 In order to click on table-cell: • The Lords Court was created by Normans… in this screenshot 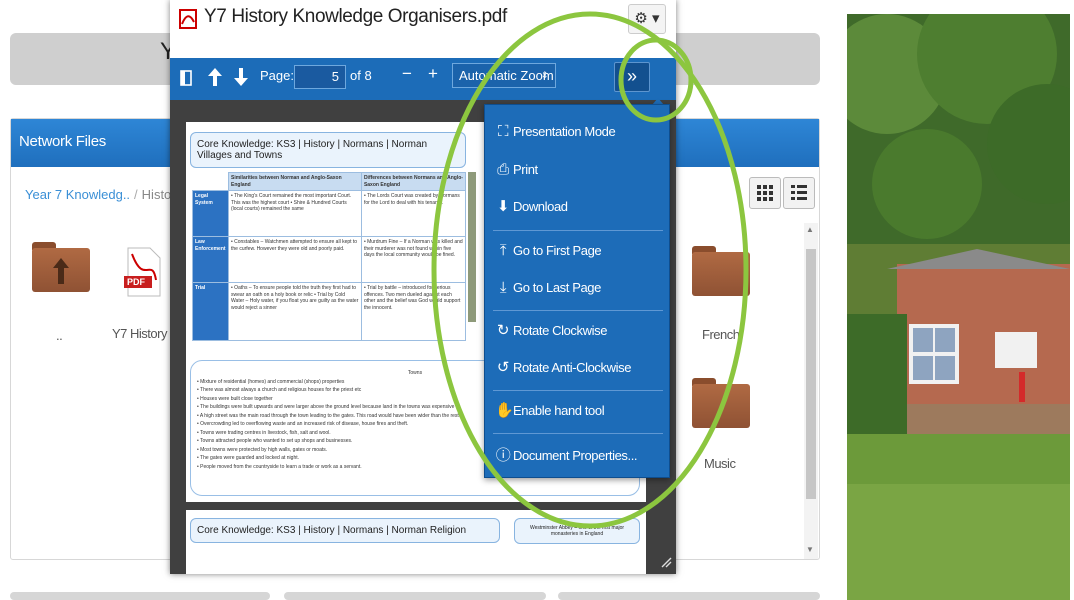, I will do `click(413, 213)`.